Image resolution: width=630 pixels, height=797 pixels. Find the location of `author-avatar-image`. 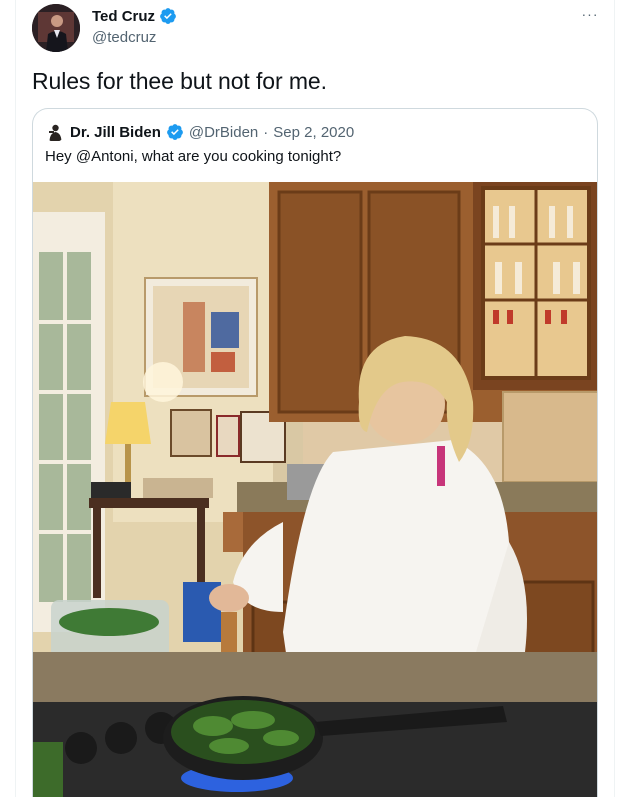

author-avatar-image is located at coordinates (56, 28).